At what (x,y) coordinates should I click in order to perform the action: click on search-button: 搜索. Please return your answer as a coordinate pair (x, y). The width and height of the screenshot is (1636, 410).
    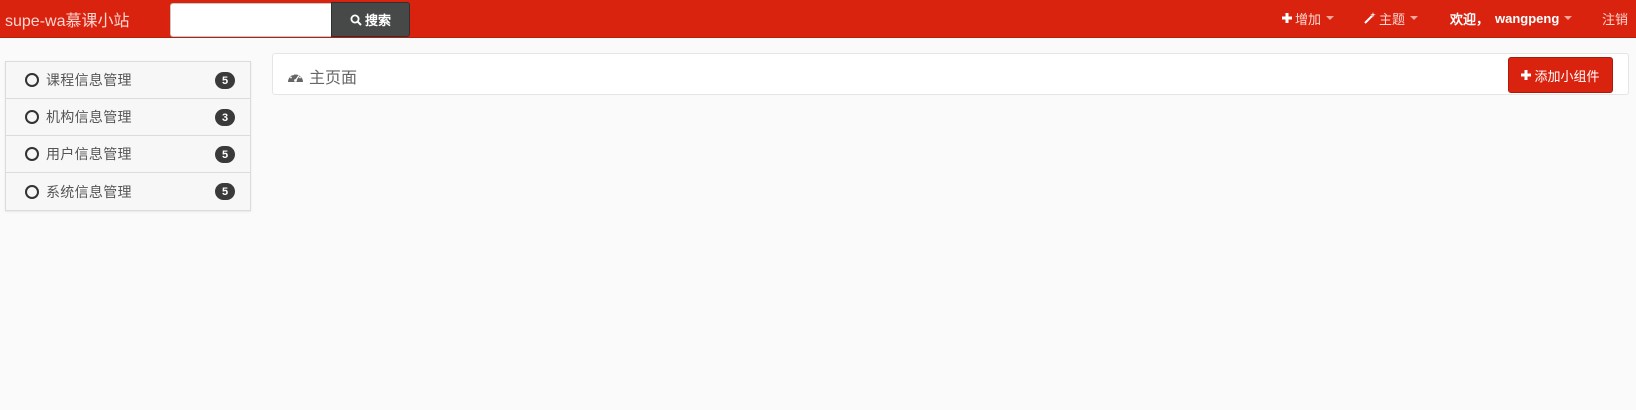
    Looking at the image, I should click on (370, 19).